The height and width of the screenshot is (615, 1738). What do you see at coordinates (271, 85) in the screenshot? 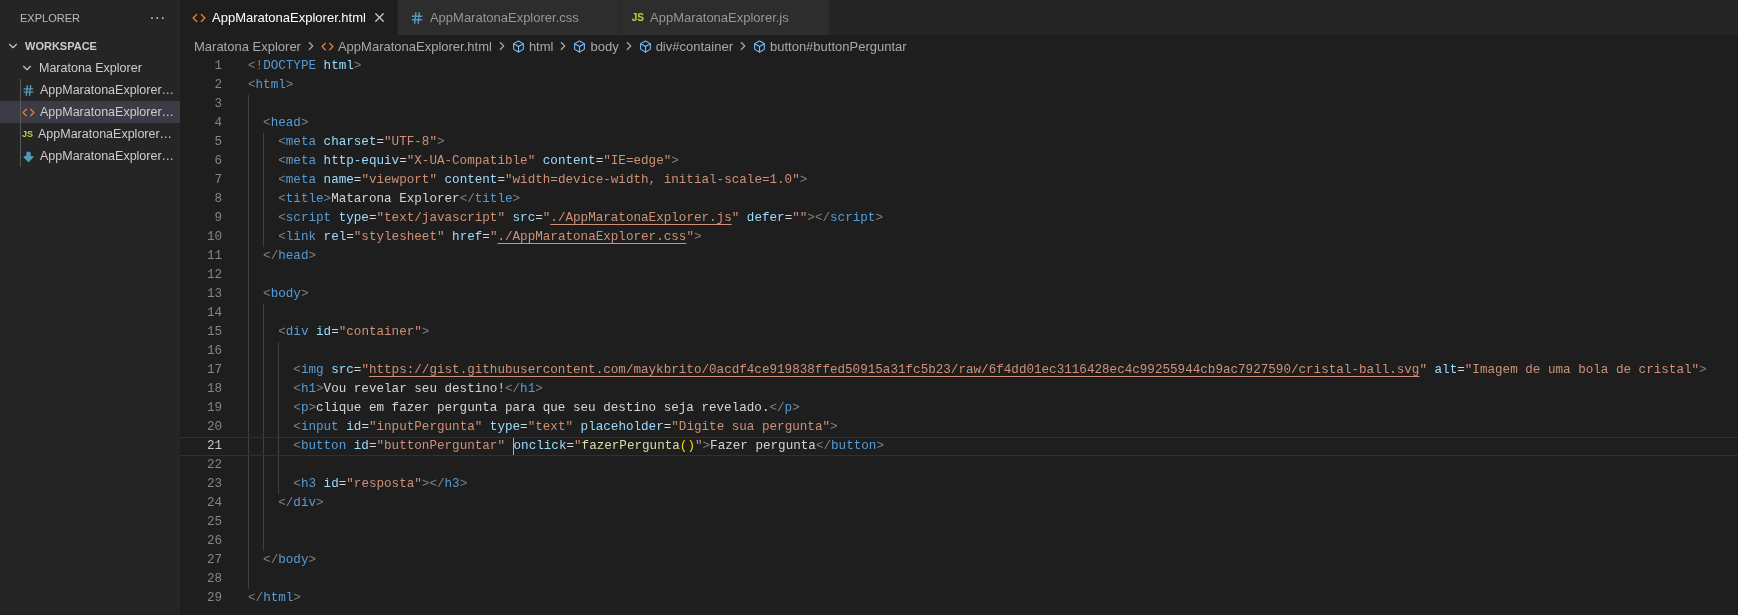
I see `code-line: <html>` at bounding box center [271, 85].